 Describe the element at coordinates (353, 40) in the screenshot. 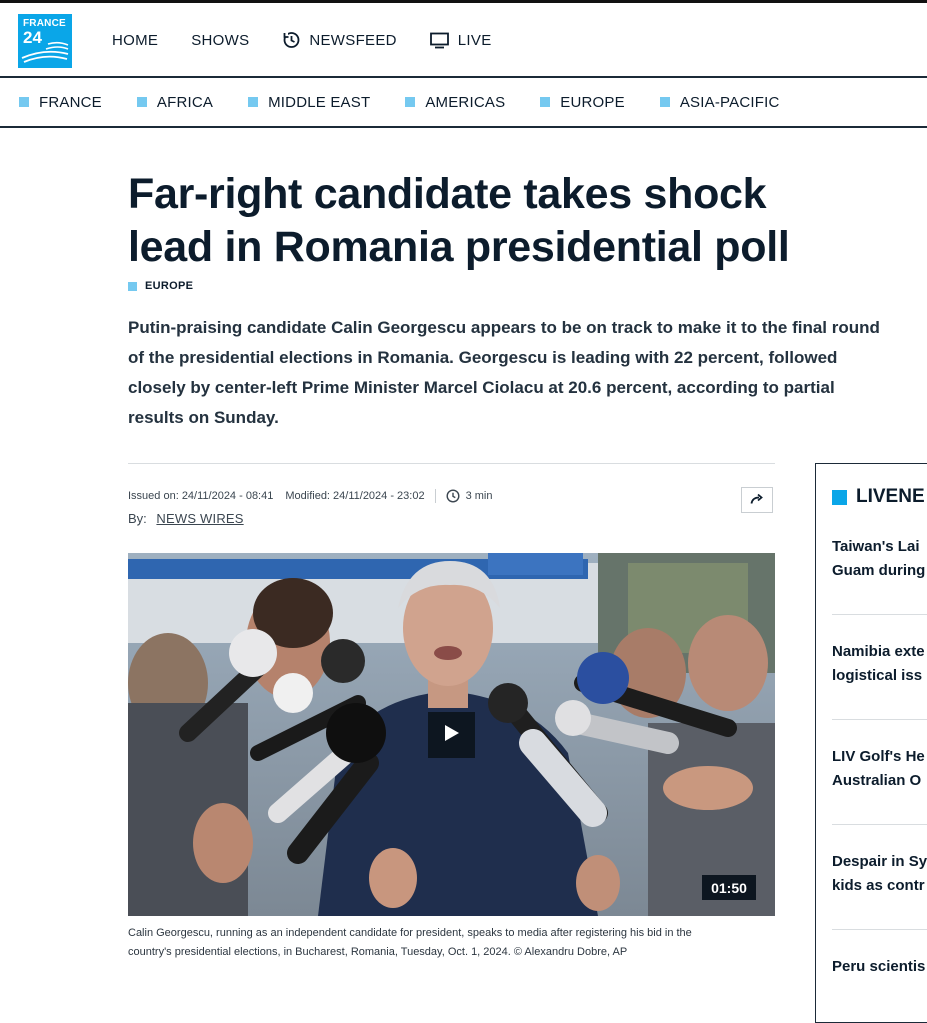

I see `nav-newsfeed-label: NEWSFEED` at that location.